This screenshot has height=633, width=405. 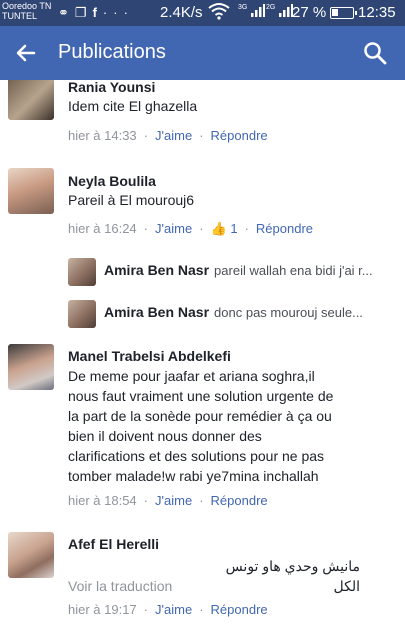 I want to click on search-icon, so click(x=375, y=53).